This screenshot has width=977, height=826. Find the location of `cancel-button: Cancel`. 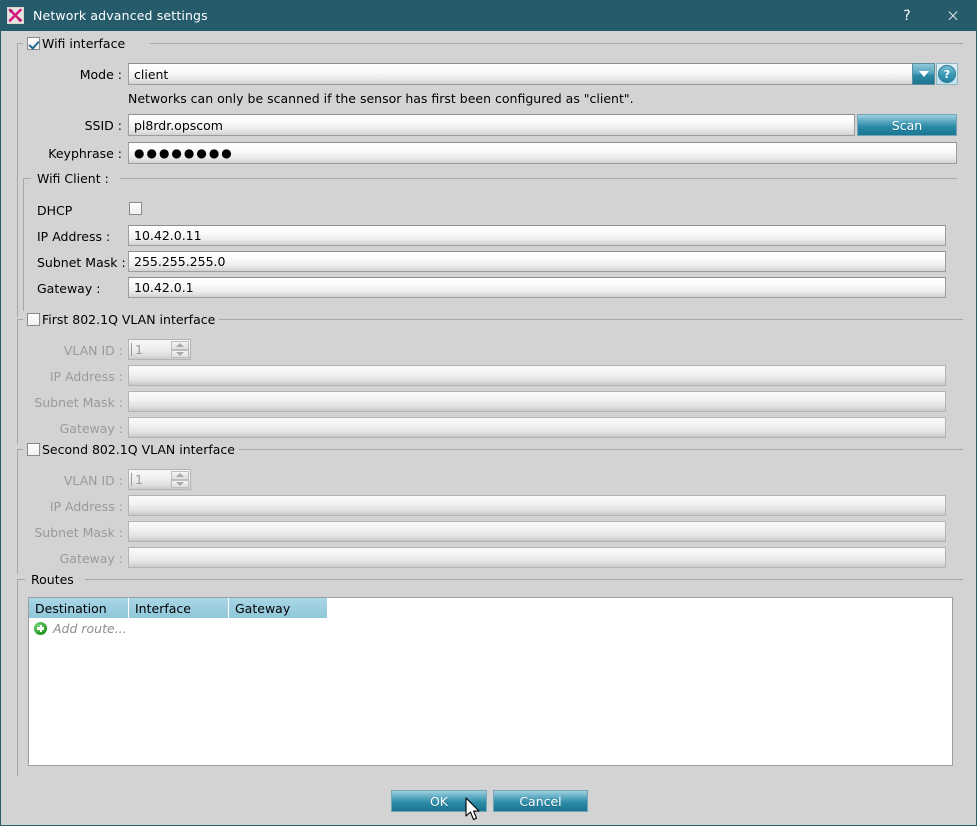

cancel-button: Cancel is located at coordinates (540, 801).